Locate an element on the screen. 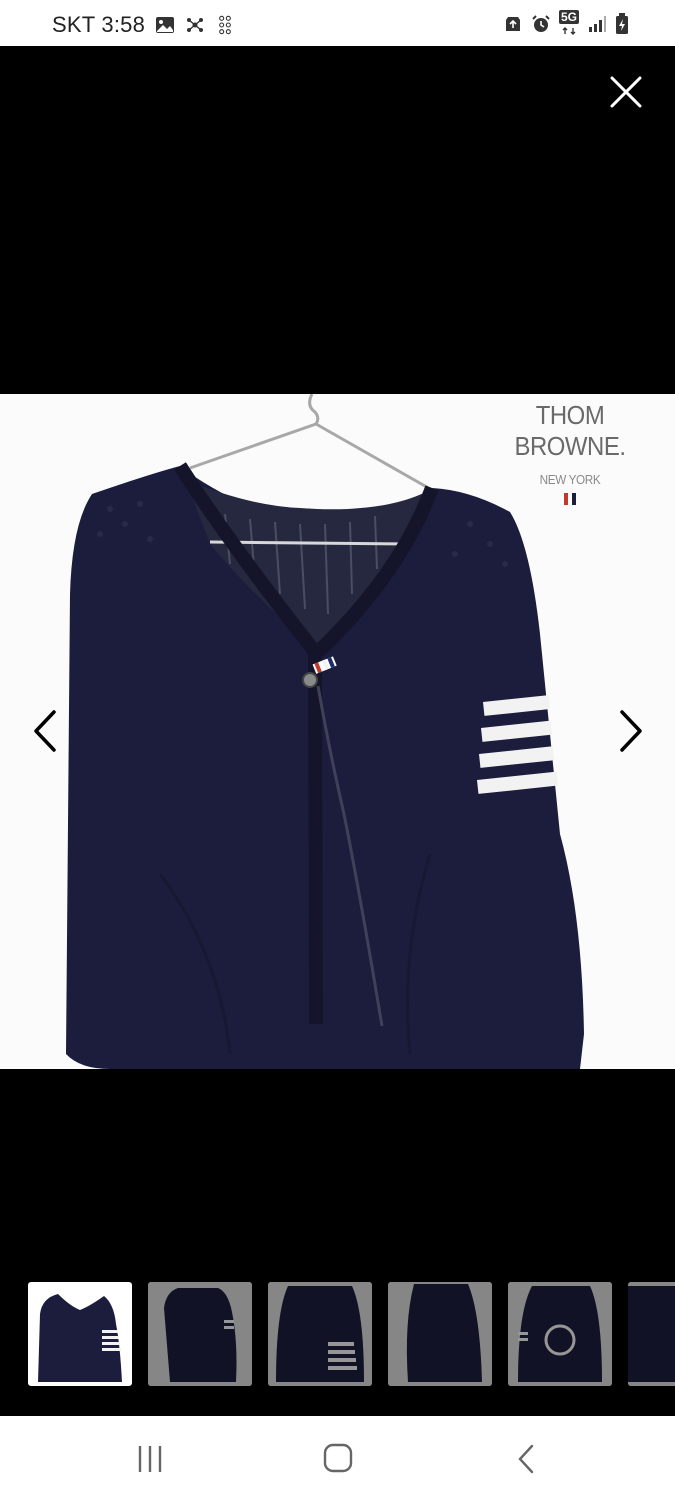 The height and width of the screenshot is (1500, 675). thumbnail-4-image is located at coordinates (440, 1334).